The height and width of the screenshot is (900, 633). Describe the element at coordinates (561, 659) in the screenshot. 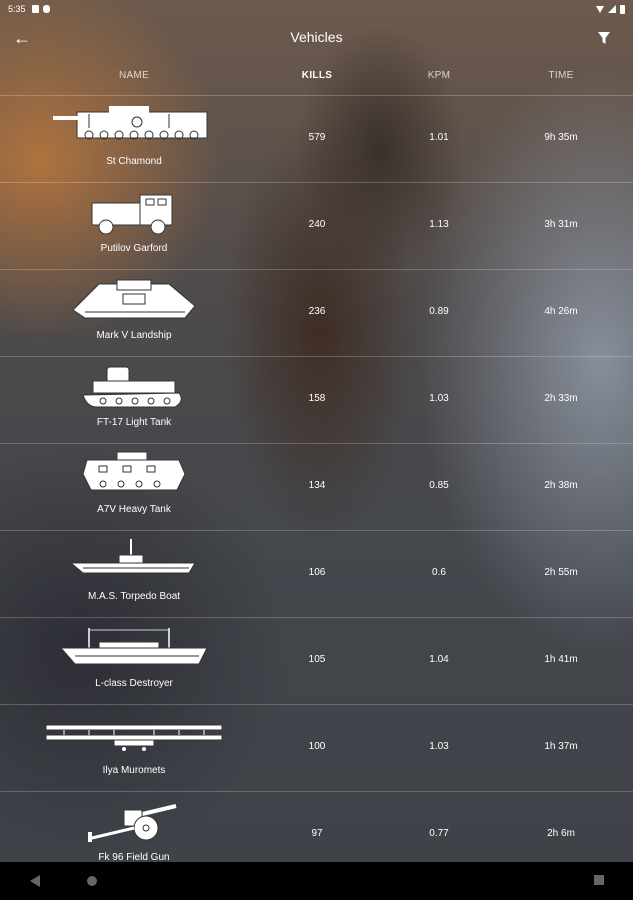

I see `time-value: 1h 41m` at that location.